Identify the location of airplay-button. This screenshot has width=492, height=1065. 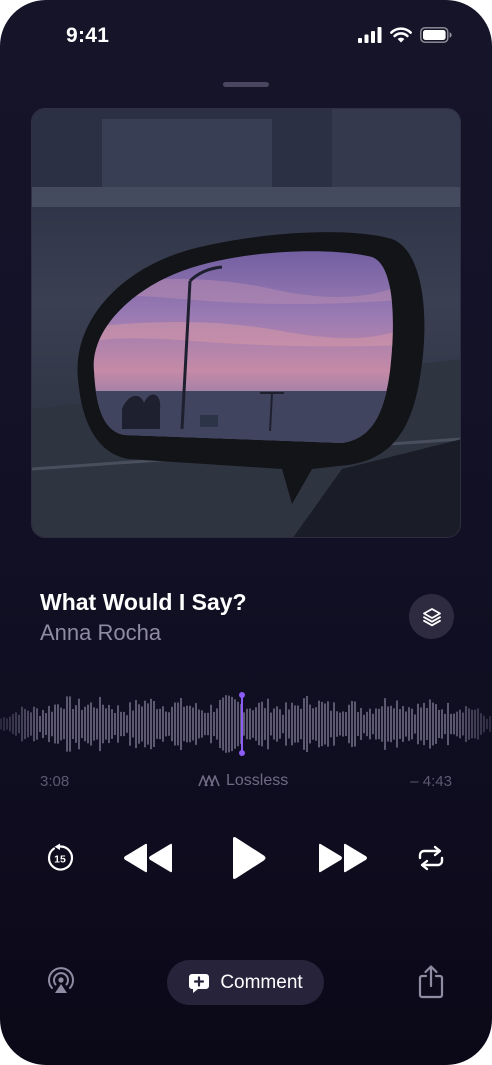
(61, 981).